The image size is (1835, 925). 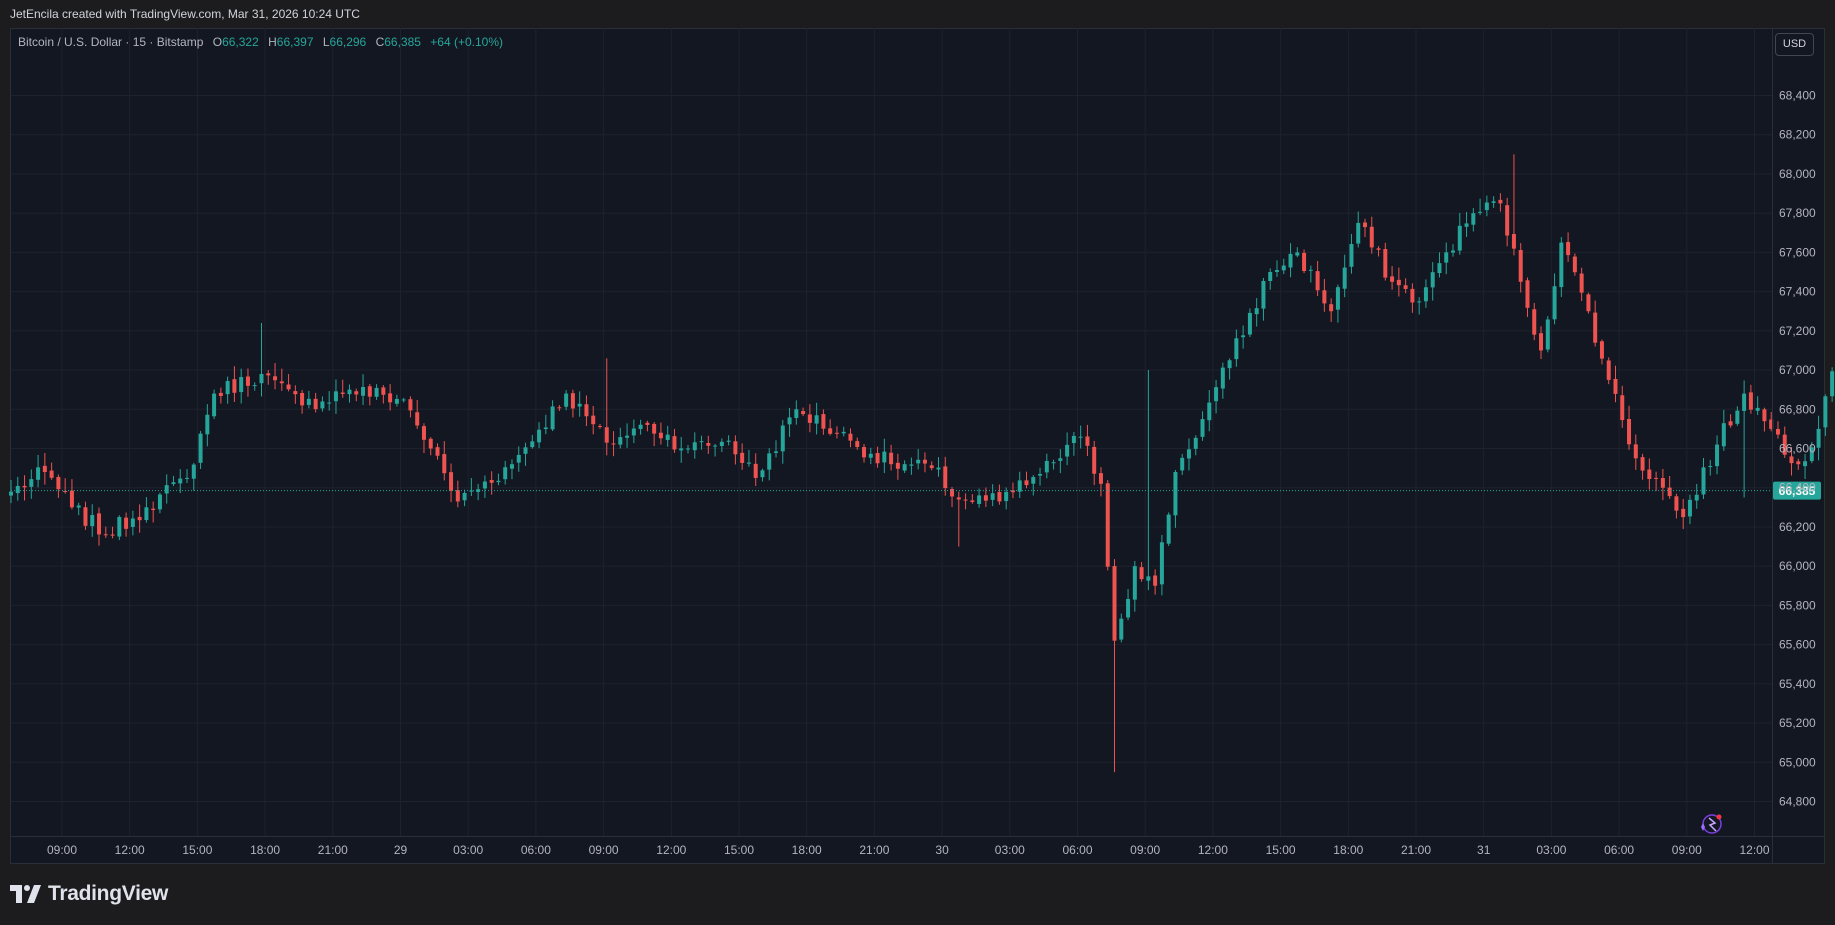 What do you see at coordinates (1797, 449) in the screenshot?
I see `price-tick-label: 66,600` at bounding box center [1797, 449].